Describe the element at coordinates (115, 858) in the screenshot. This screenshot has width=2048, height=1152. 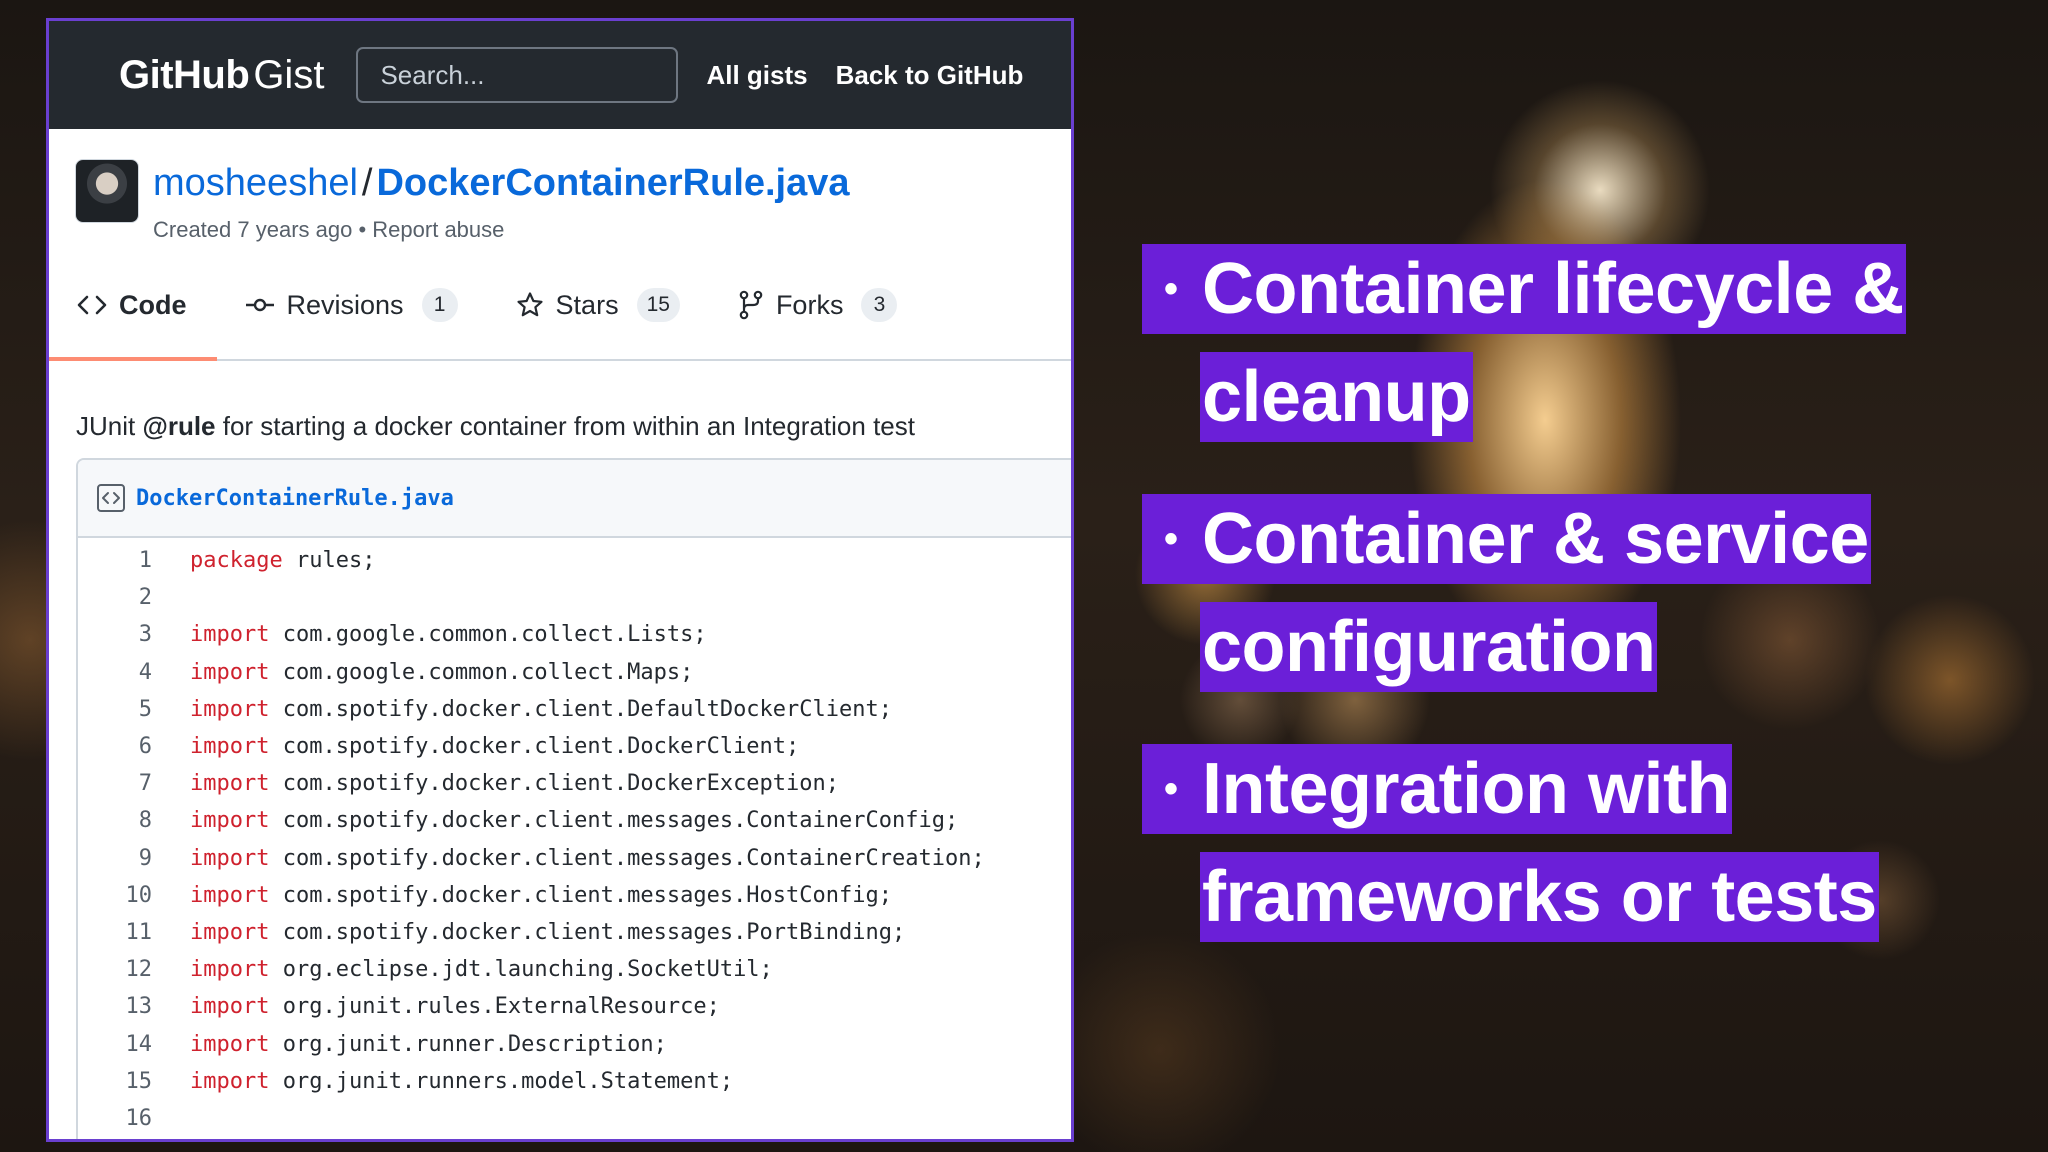
I see `line-number: 9` at that location.